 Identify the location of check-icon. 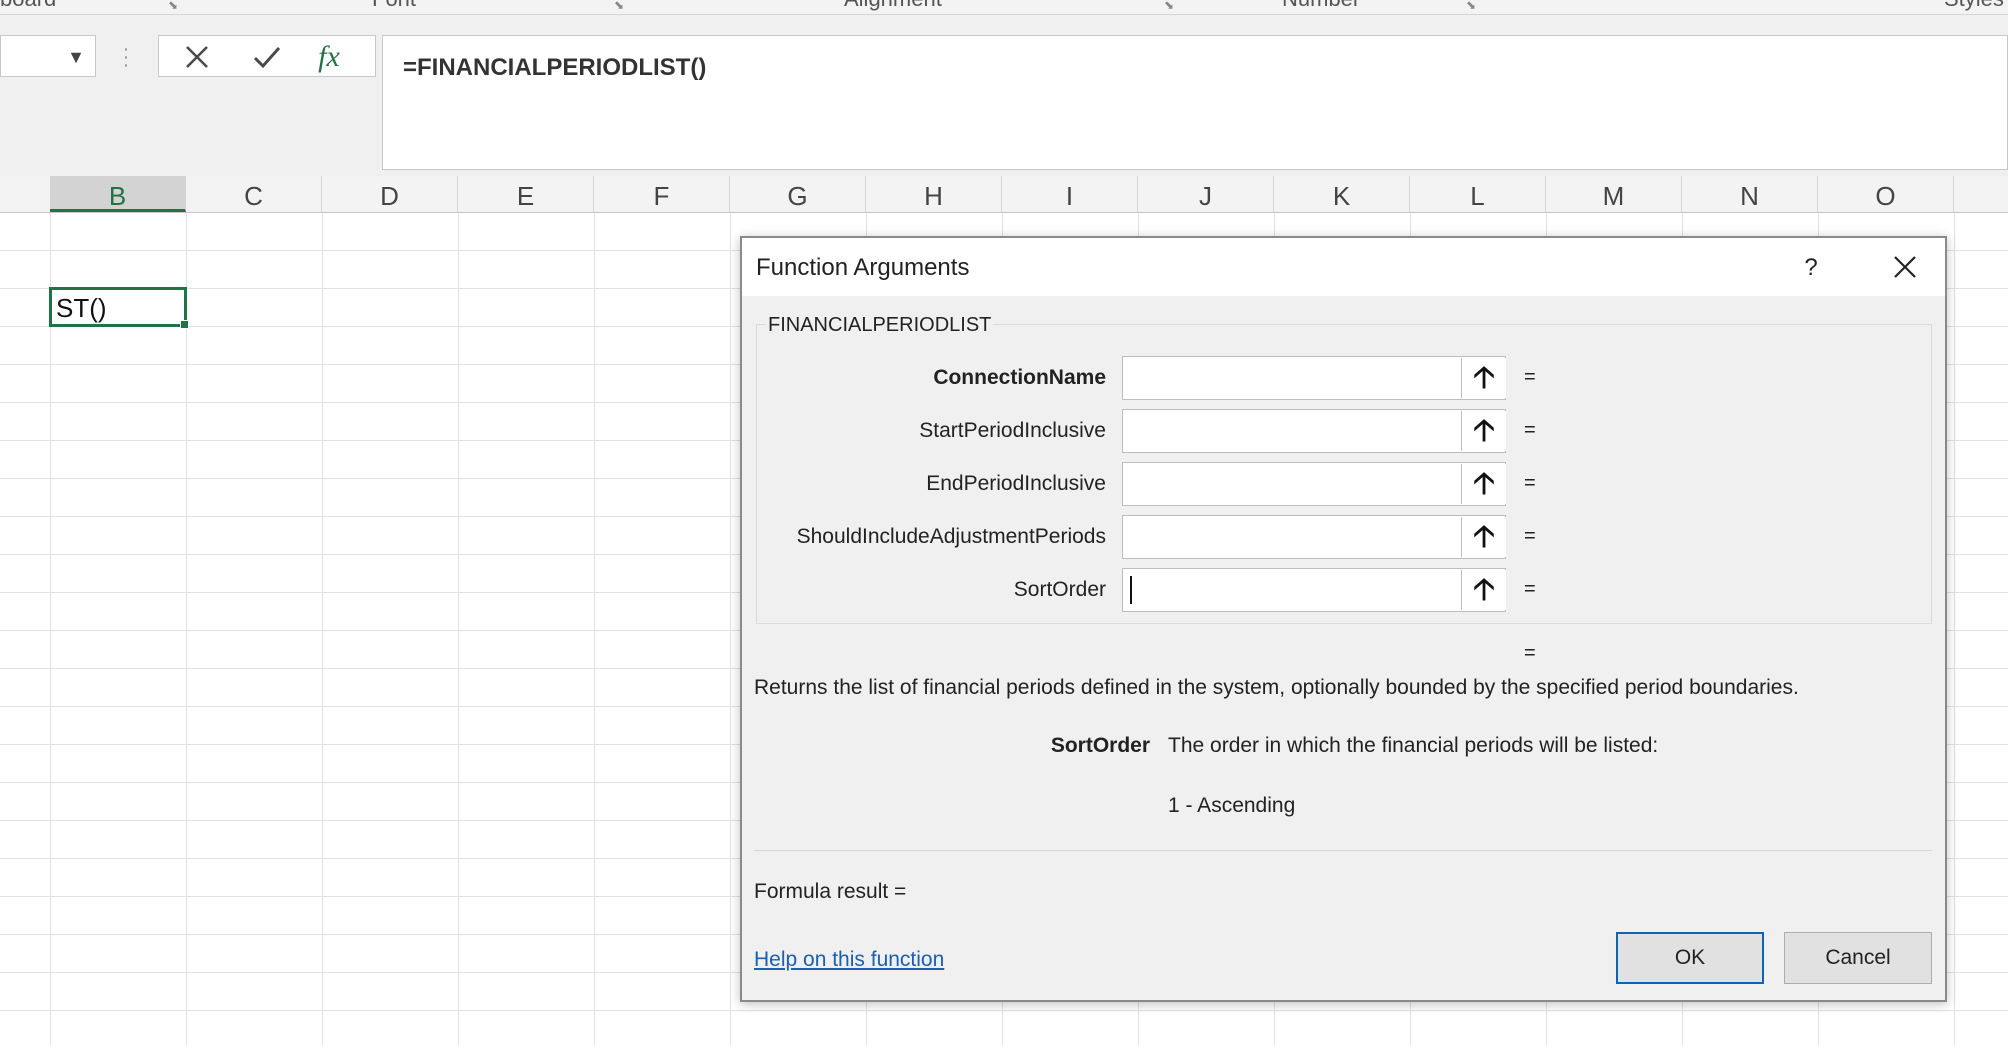
(267, 58).